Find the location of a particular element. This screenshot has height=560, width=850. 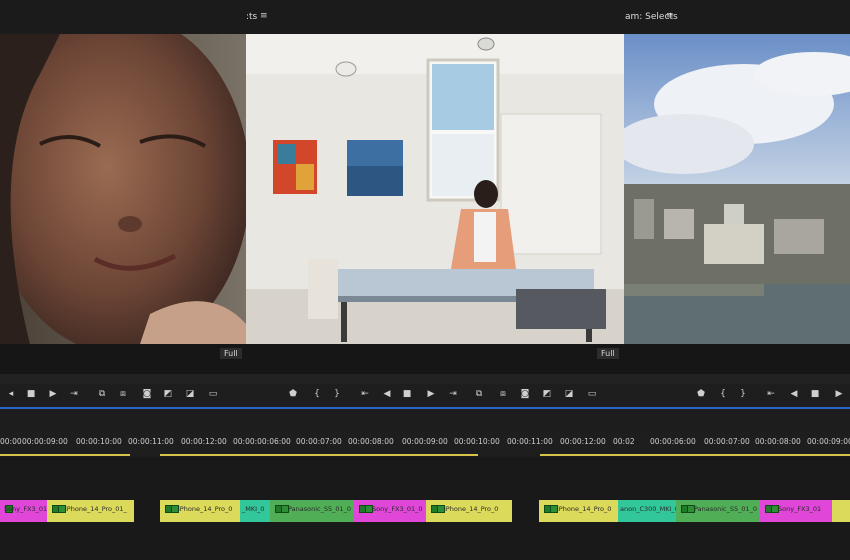

timeline-clip is located at coordinates (841, 511).